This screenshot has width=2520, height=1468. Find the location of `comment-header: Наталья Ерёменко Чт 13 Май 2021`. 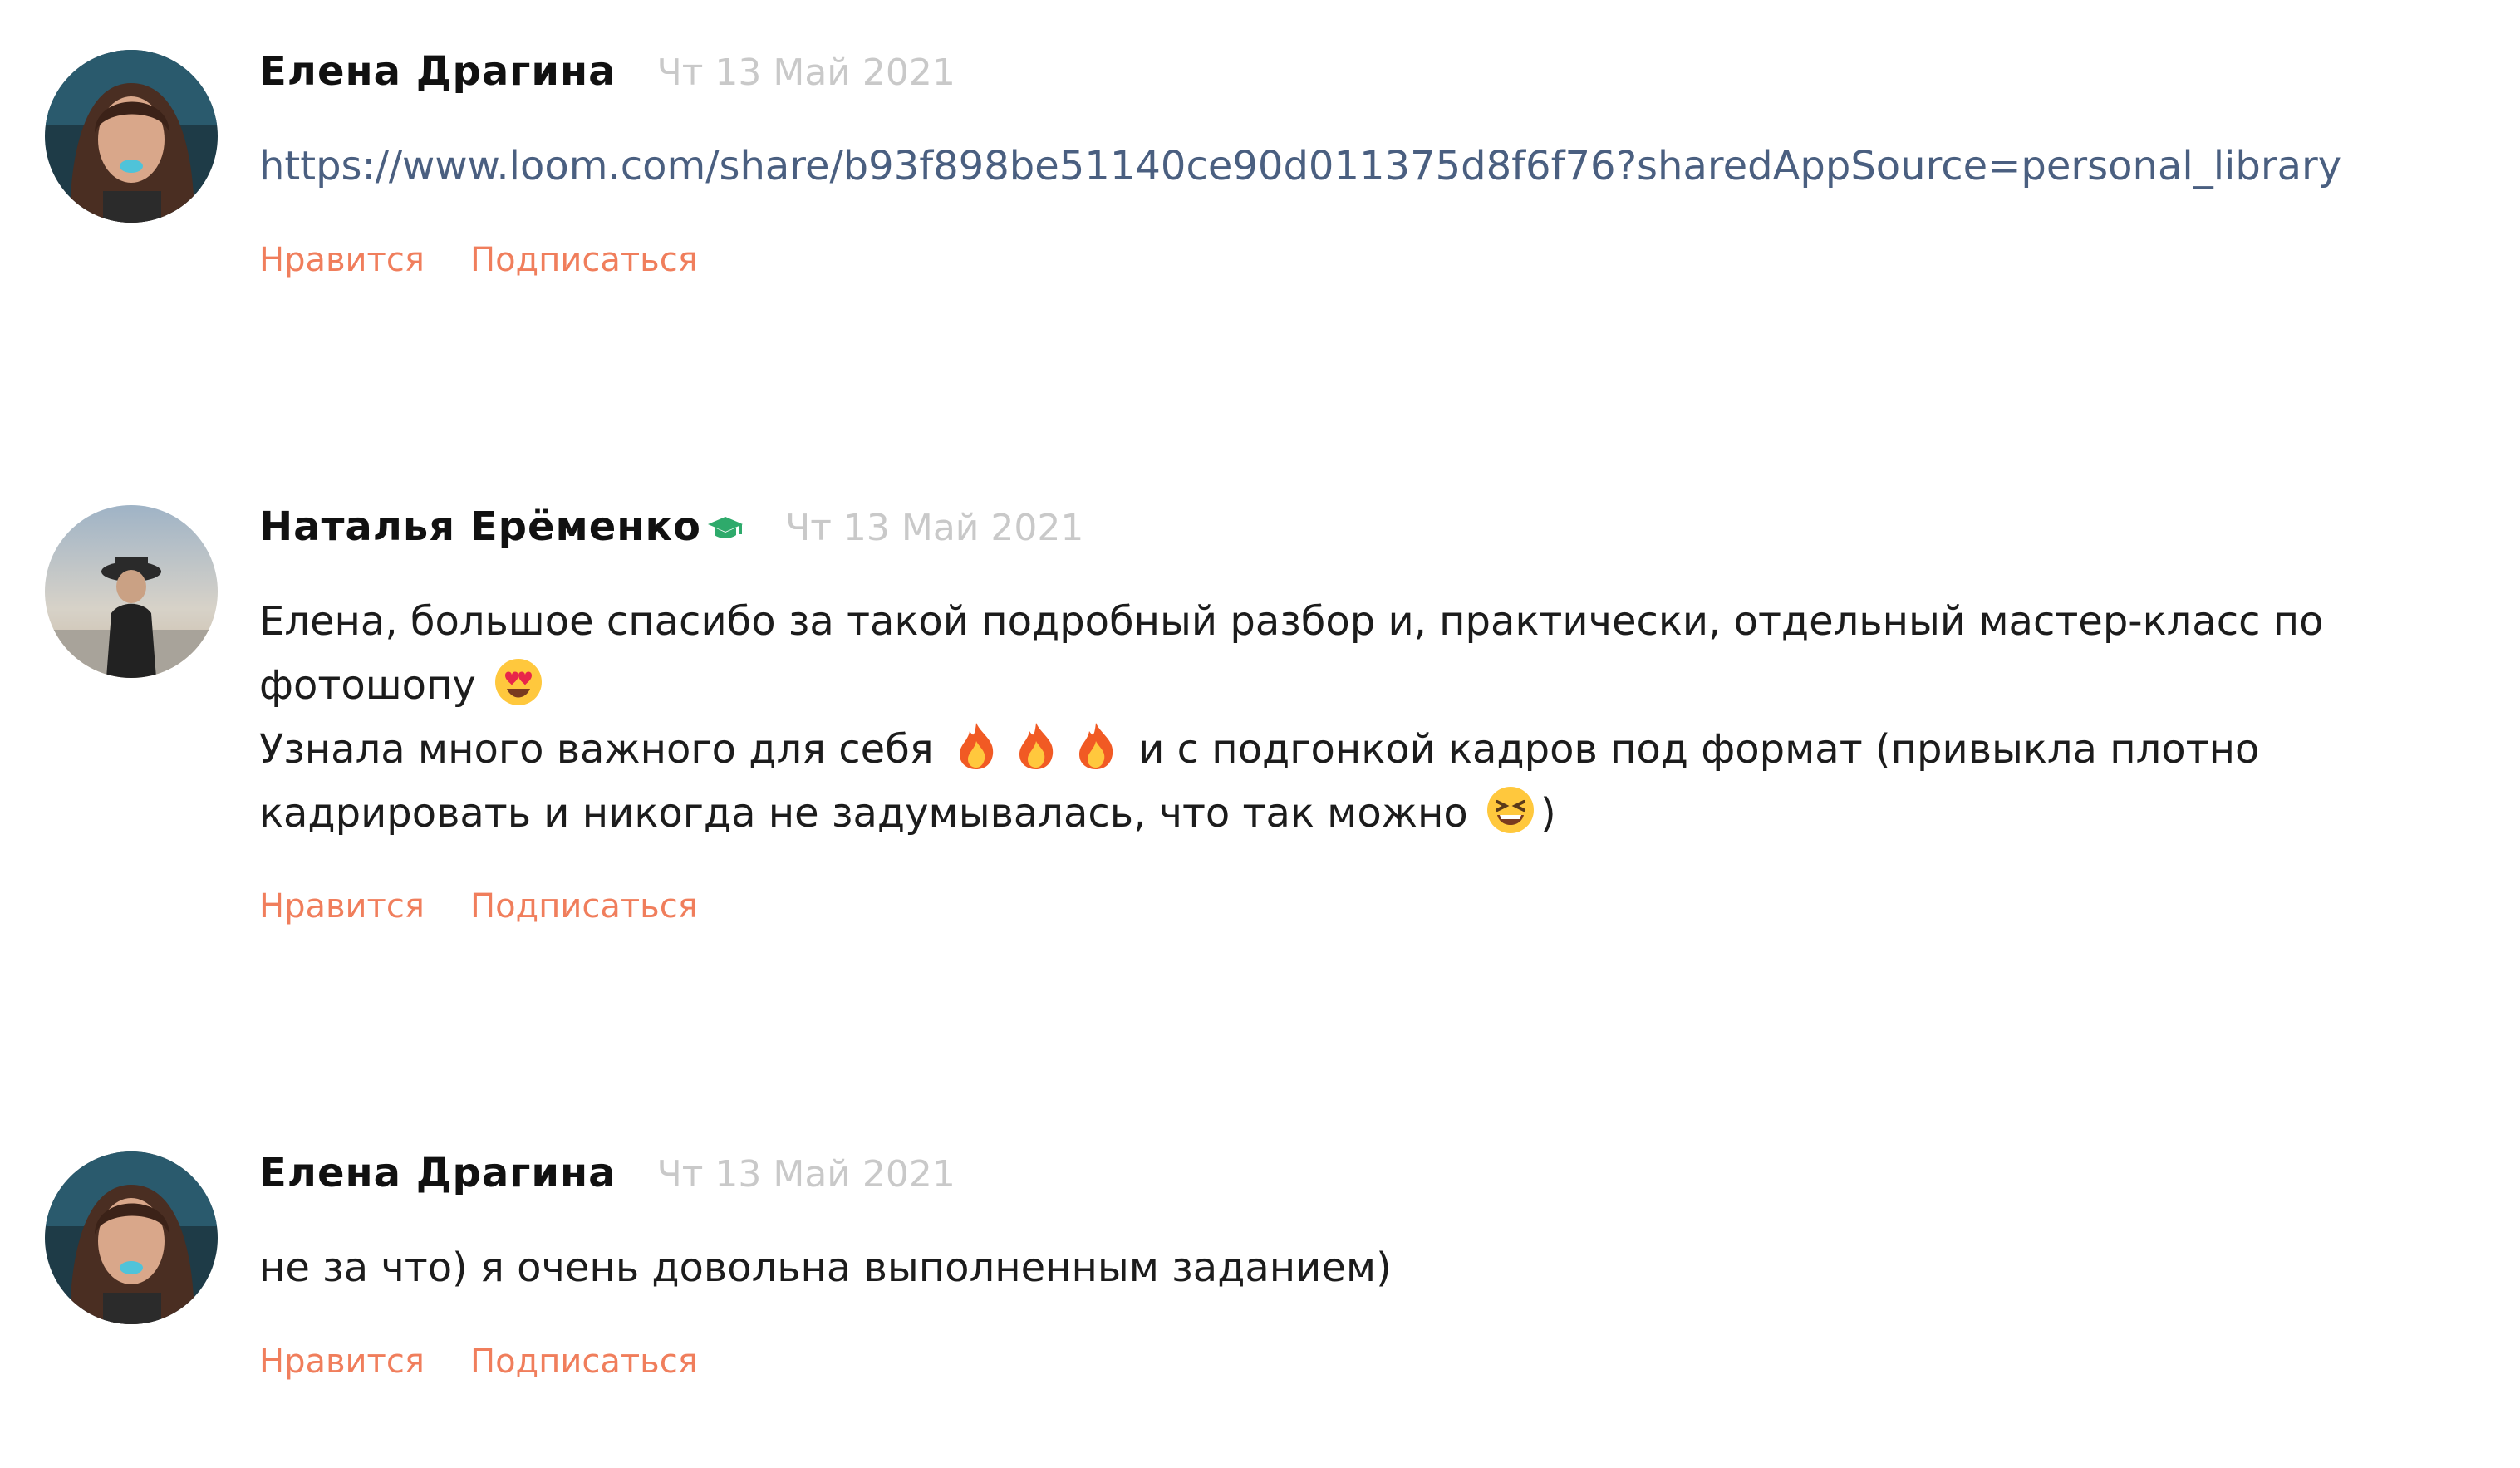

comment-header: Наталья Ерёменко Чт 13 Май 2021 is located at coordinates (671, 532).